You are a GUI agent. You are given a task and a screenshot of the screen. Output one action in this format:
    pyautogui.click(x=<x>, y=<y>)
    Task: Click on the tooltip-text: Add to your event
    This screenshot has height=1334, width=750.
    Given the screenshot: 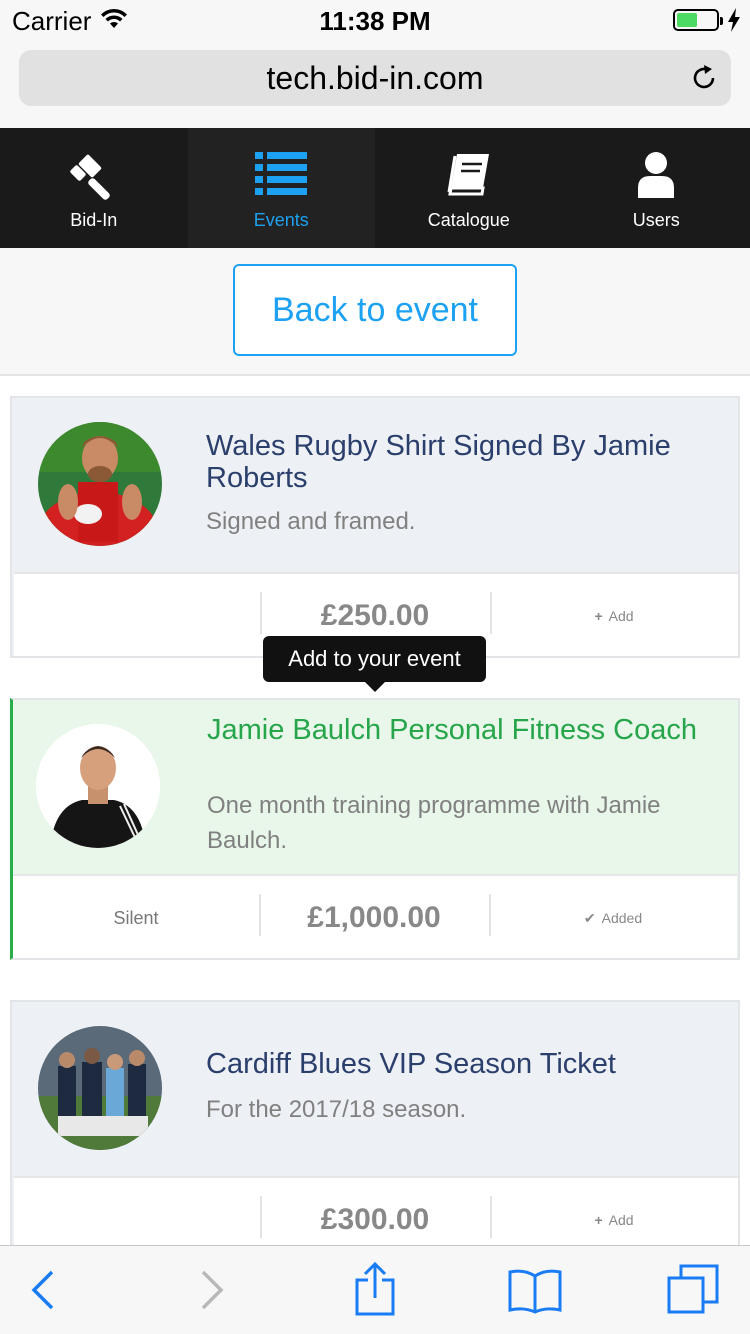 What is the action you would take?
    pyautogui.click(x=374, y=658)
    